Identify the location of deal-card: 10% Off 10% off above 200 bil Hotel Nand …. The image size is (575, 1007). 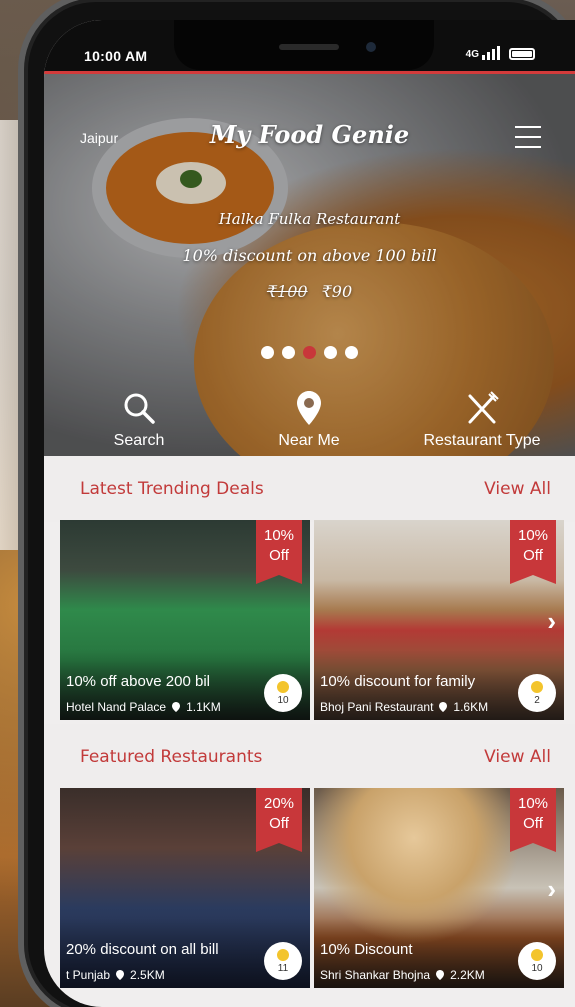
(185, 620).